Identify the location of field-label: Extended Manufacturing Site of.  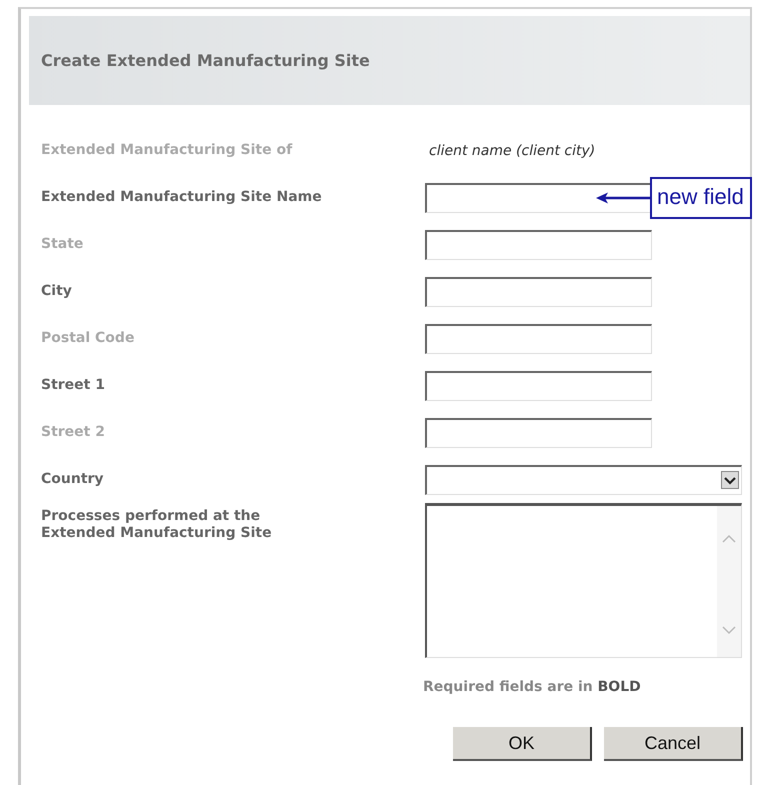
(167, 150).